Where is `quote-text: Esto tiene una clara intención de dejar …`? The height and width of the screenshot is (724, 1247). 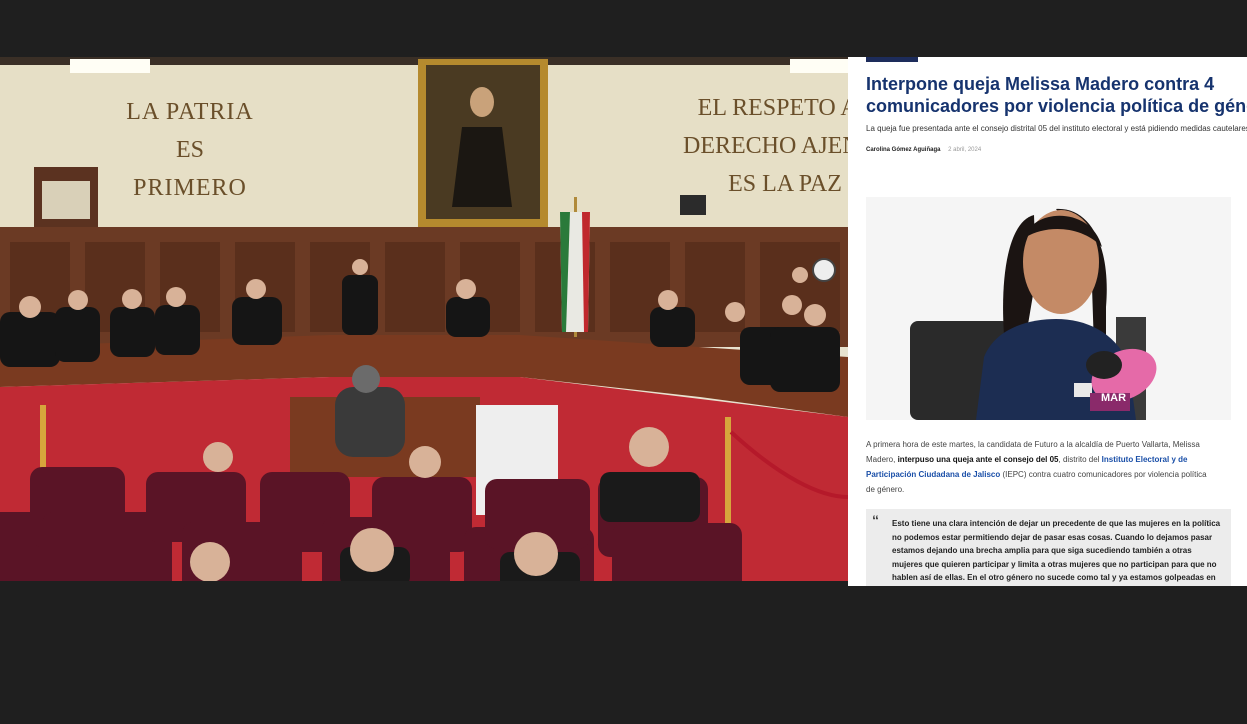
quote-text: Esto tiene una clara intención de dejar … is located at coordinates (1056, 550).